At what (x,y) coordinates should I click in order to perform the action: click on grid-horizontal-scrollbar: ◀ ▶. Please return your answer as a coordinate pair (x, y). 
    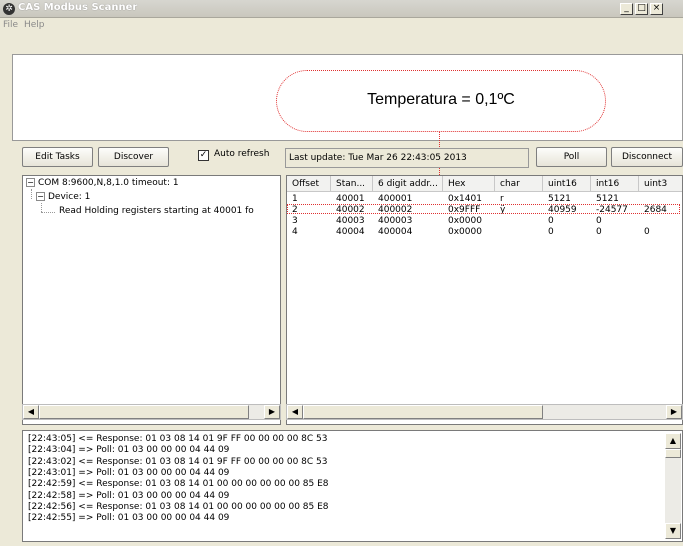
    Looking at the image, I should click on (484, 412).